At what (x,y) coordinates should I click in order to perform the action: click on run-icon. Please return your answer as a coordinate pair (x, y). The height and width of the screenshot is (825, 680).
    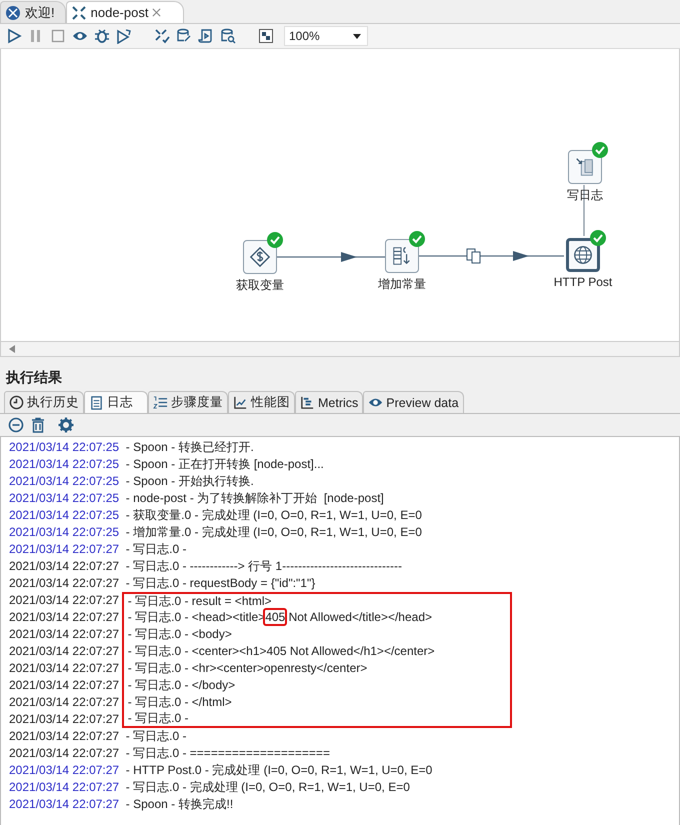
    Looking at the image, I should click on (14, 36).